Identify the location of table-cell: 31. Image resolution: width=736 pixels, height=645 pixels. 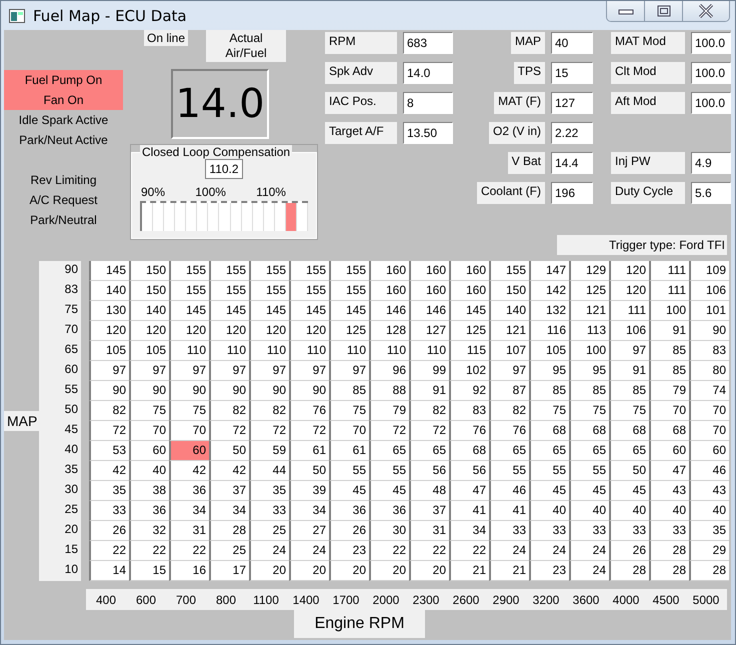
(429, 531).